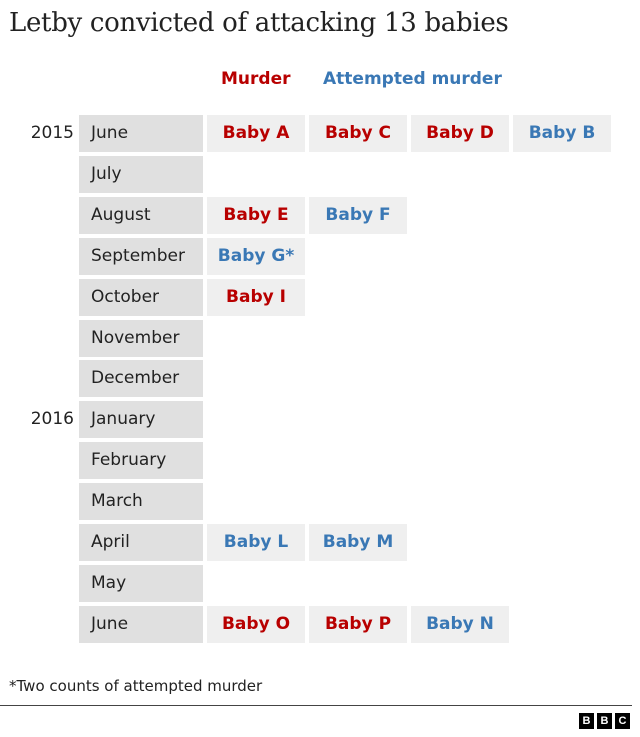 The width and height of the screenshot is (640, 737). I want to click on baby-cell-attempted: Baby M, so click(358, 542).